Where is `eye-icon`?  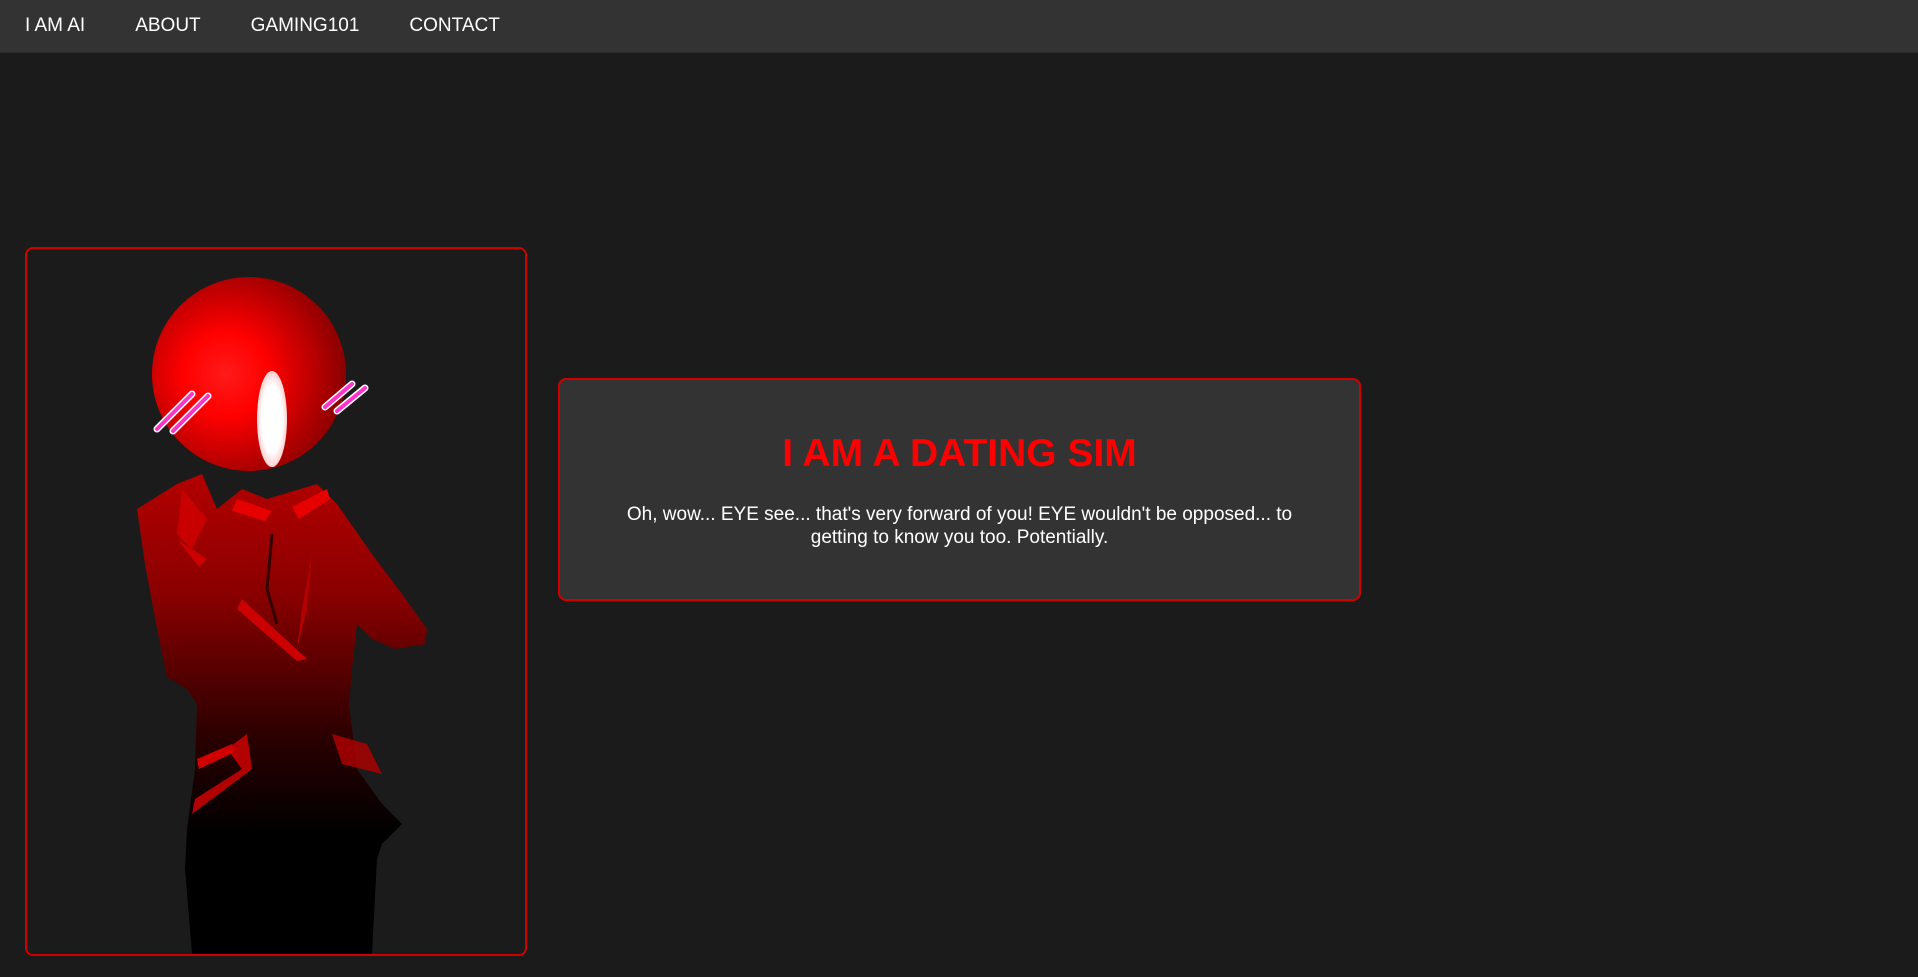
eye-icon is located at coordinates (272, 419).